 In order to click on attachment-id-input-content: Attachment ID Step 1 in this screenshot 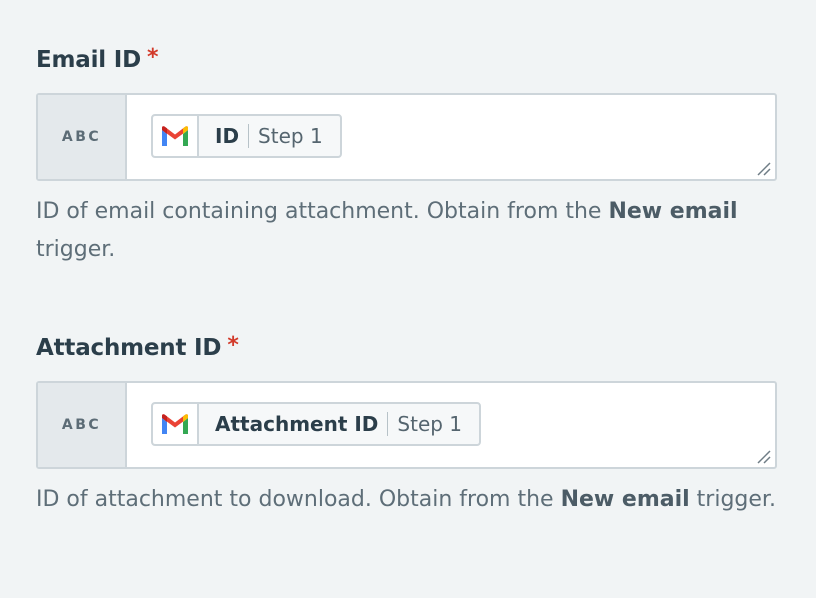, I will do `click(451, 425)`.